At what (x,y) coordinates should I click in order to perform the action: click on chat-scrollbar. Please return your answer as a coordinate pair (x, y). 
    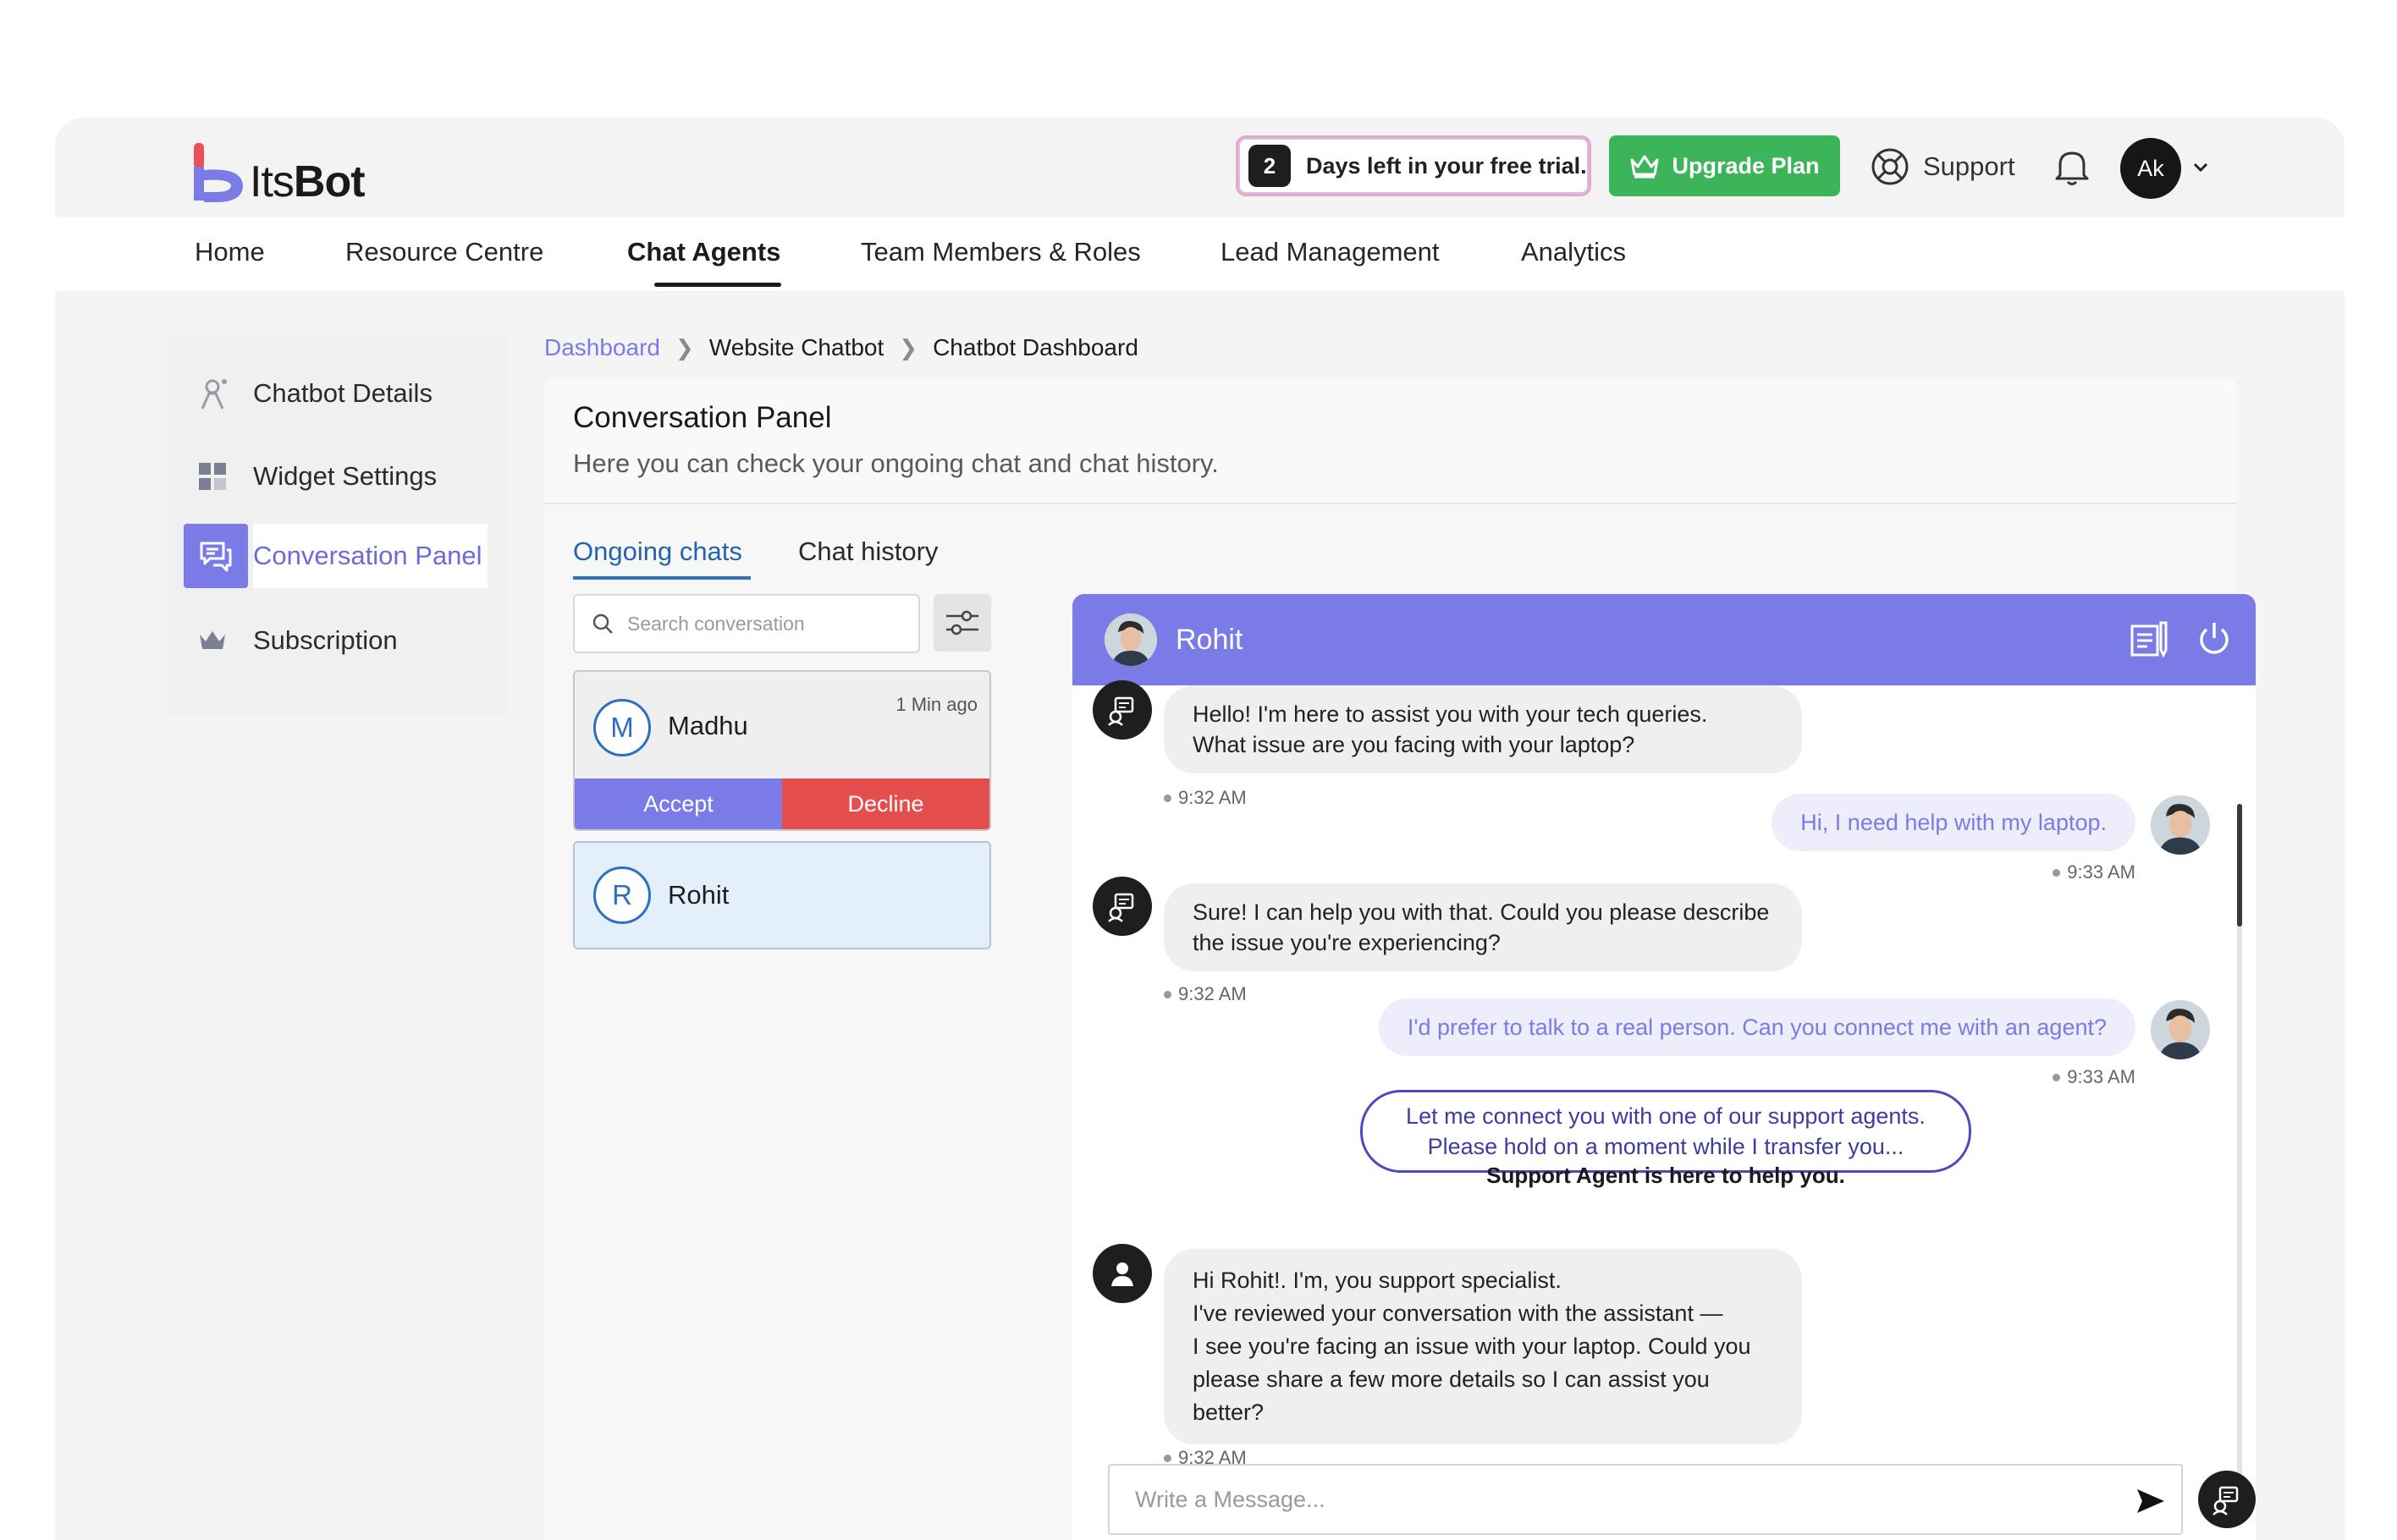
    Looking at the image, I should click on (2239, 1163).